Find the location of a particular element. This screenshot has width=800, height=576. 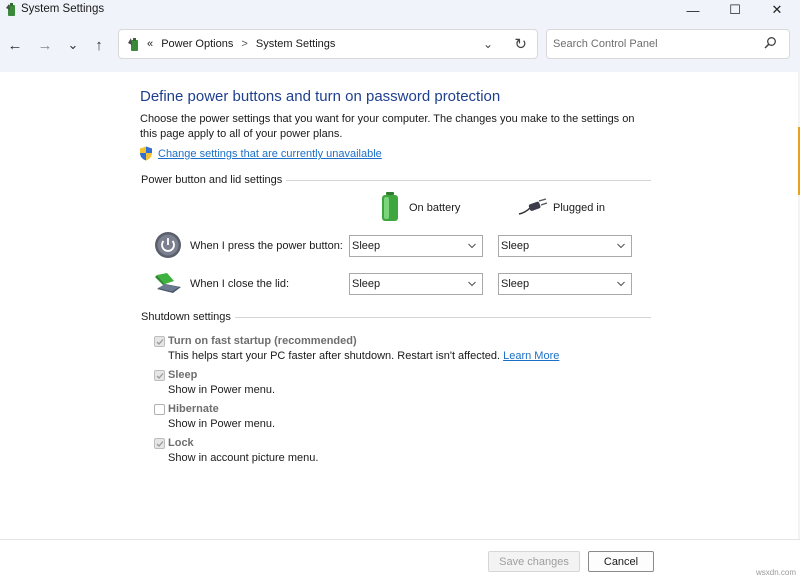

maximize-button: ☐ is located at coordinates (735, 10).